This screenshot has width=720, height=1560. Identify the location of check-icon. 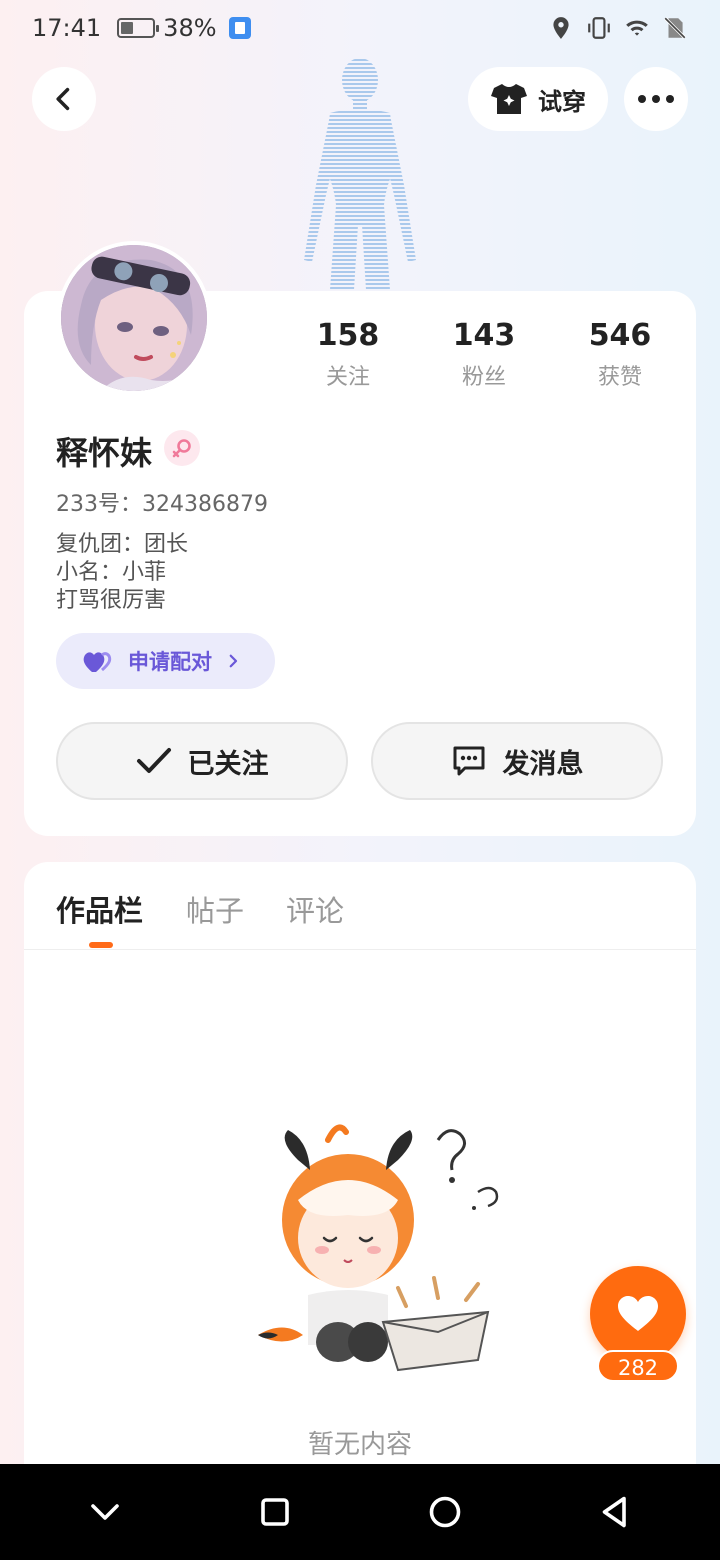
(153, 760).